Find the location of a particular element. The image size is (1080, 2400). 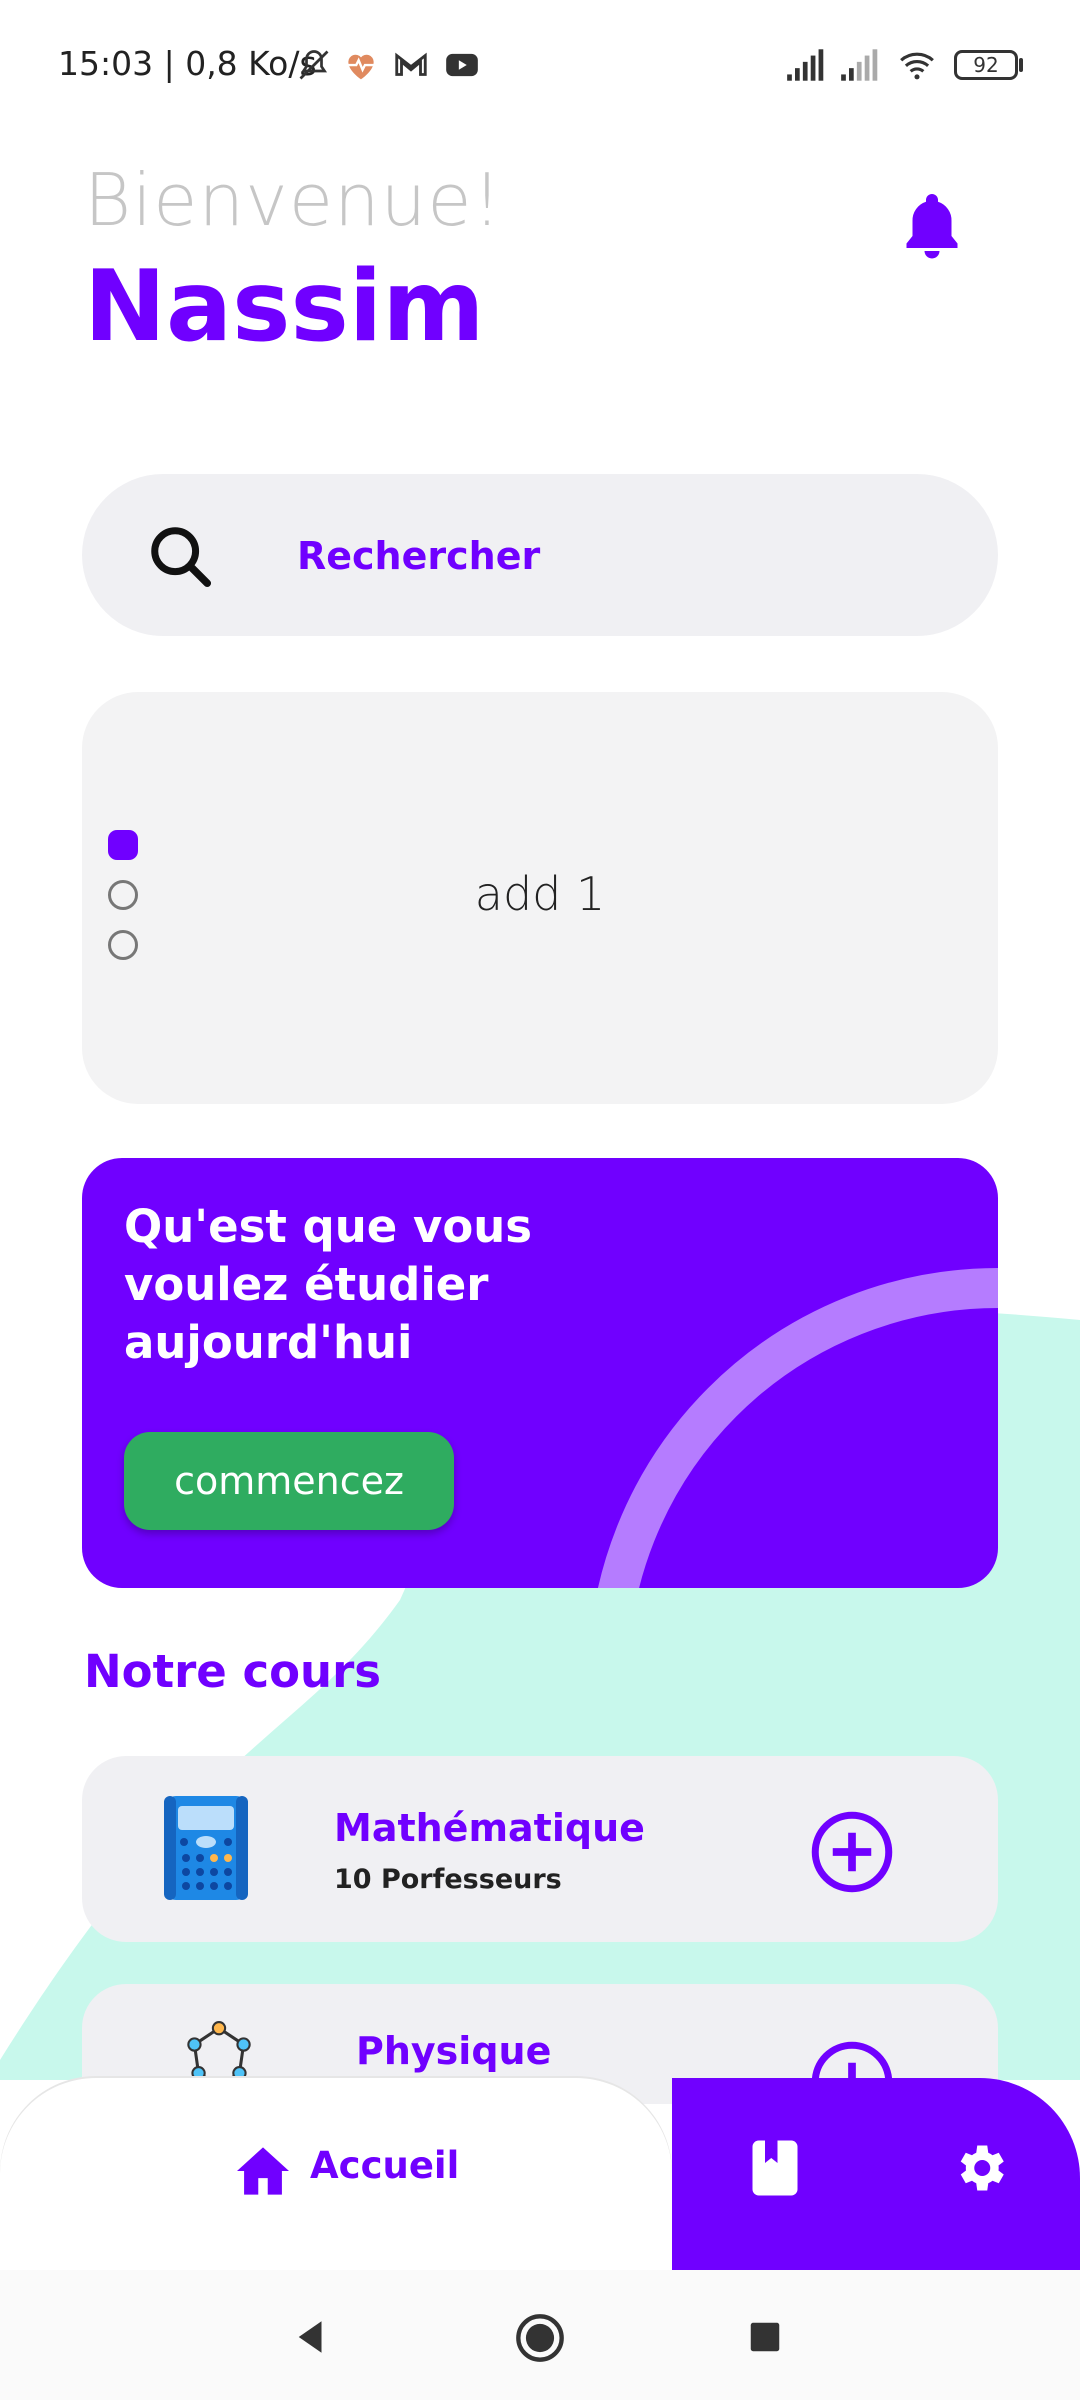

nav-right-panel is located at coordinates (876, 2174).